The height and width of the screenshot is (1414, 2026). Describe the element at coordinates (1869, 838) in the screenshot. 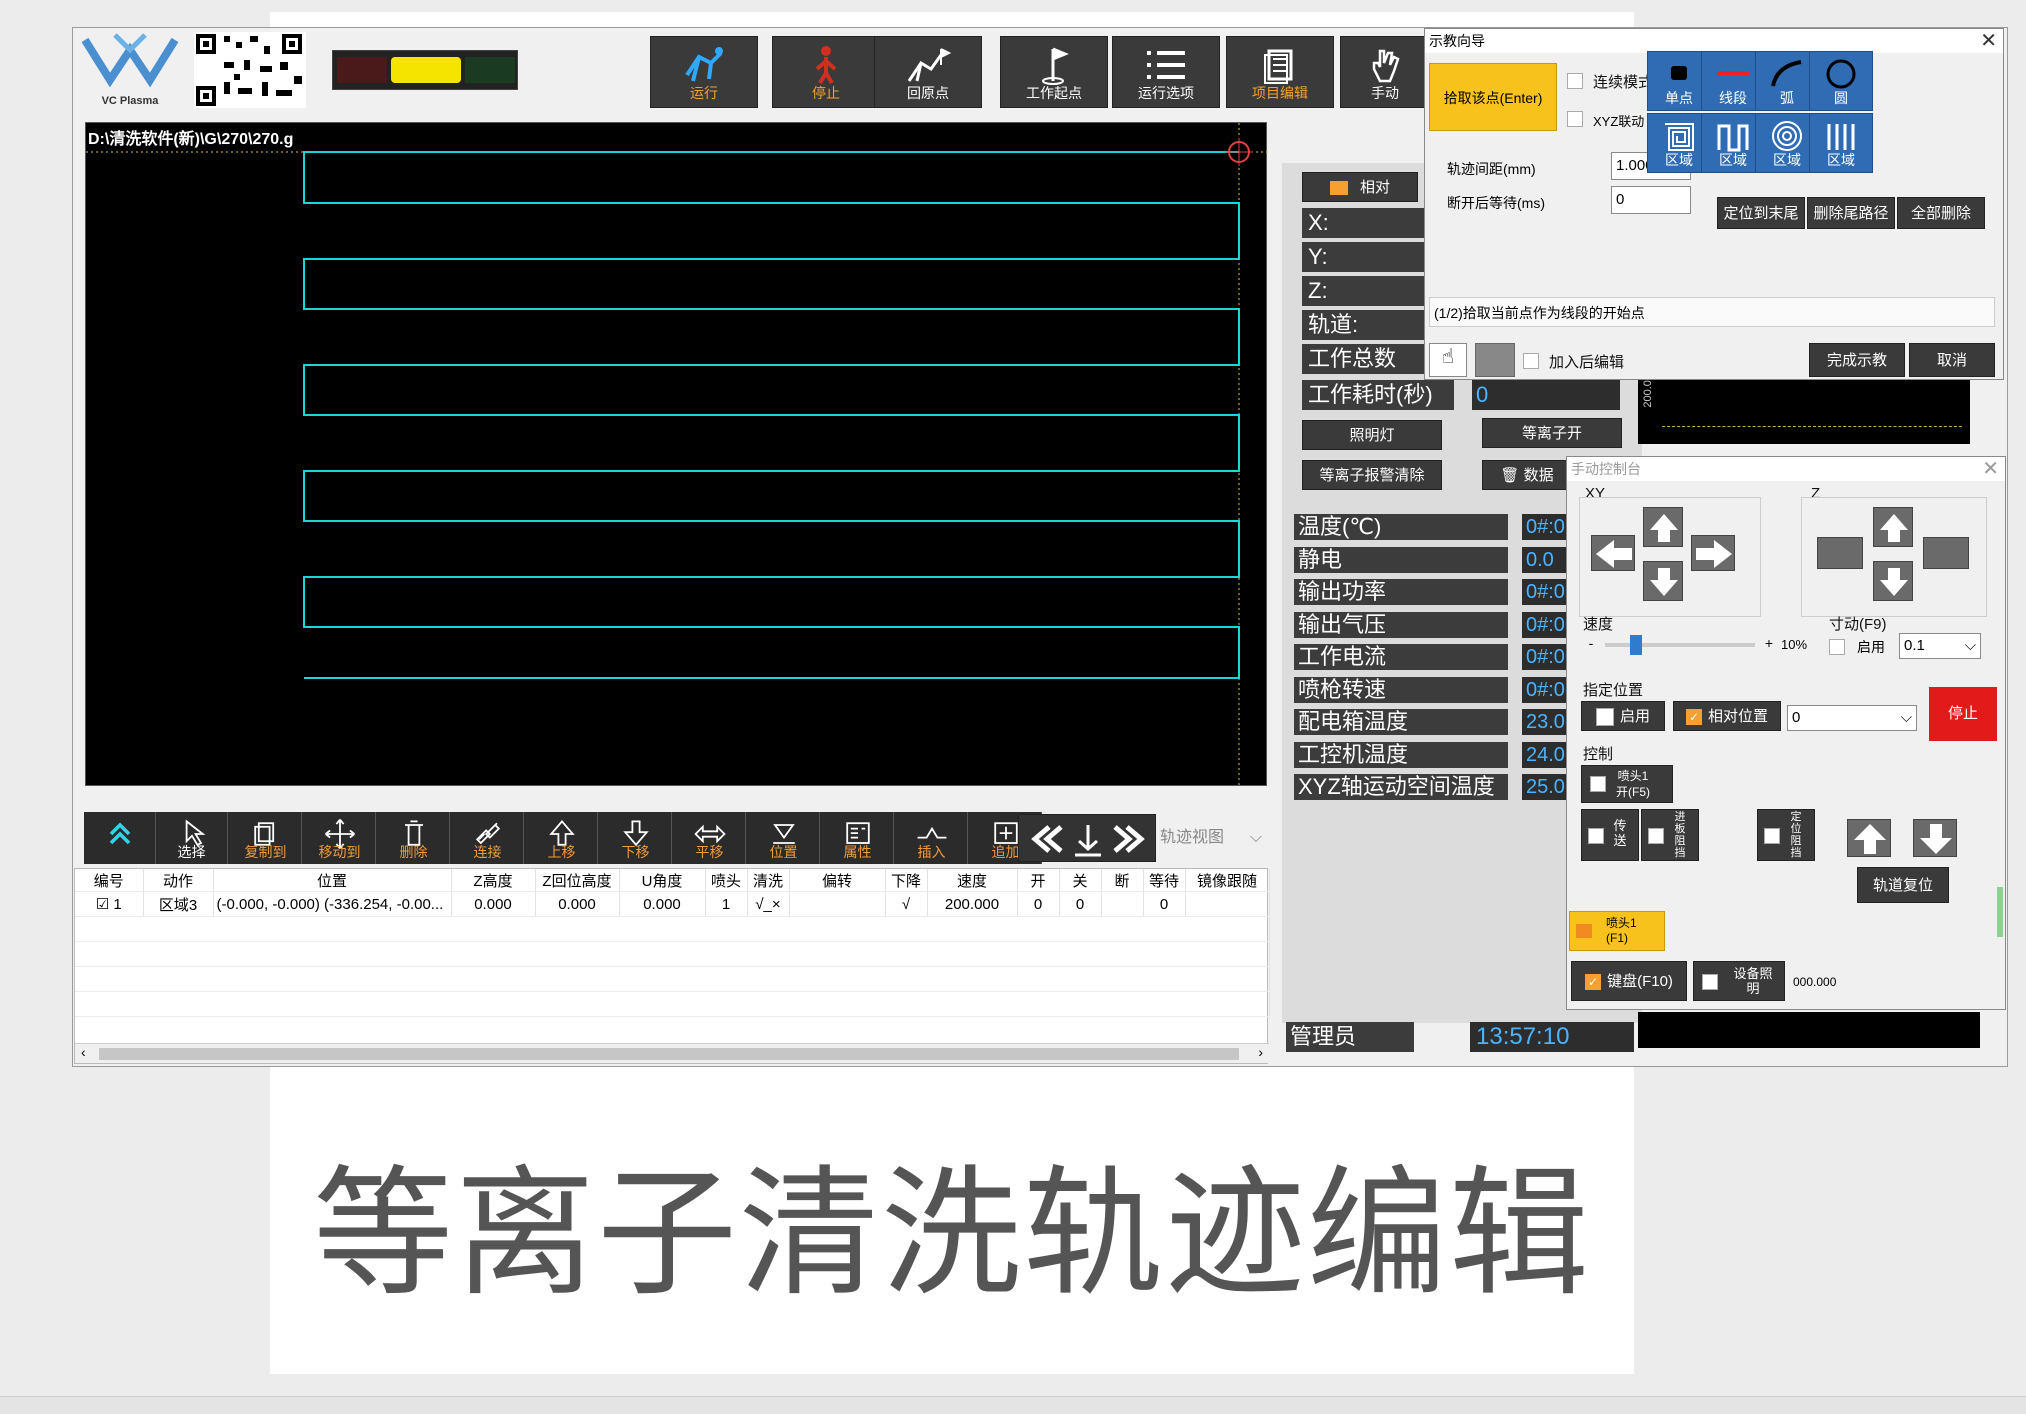

I see `track-up-button` at that location.